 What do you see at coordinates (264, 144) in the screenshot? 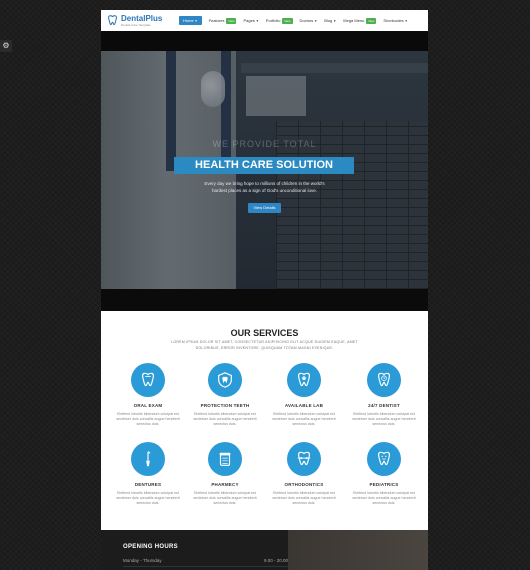
I see `hero-pretitle: WE PROVIDE TOTAL` at bounding box center [264, 144].